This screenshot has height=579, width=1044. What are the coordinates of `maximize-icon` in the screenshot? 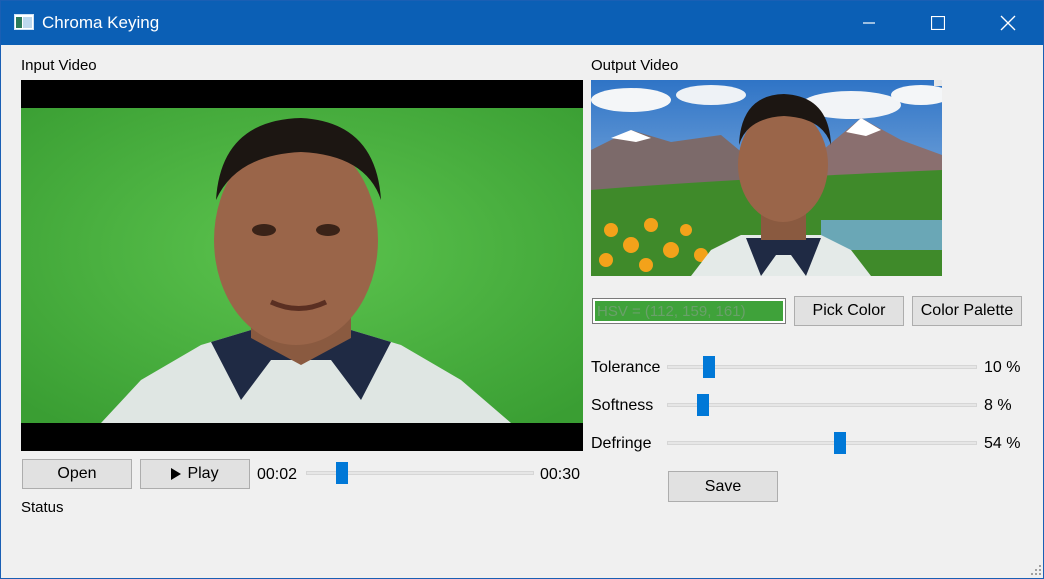 It's located at (938, 23).